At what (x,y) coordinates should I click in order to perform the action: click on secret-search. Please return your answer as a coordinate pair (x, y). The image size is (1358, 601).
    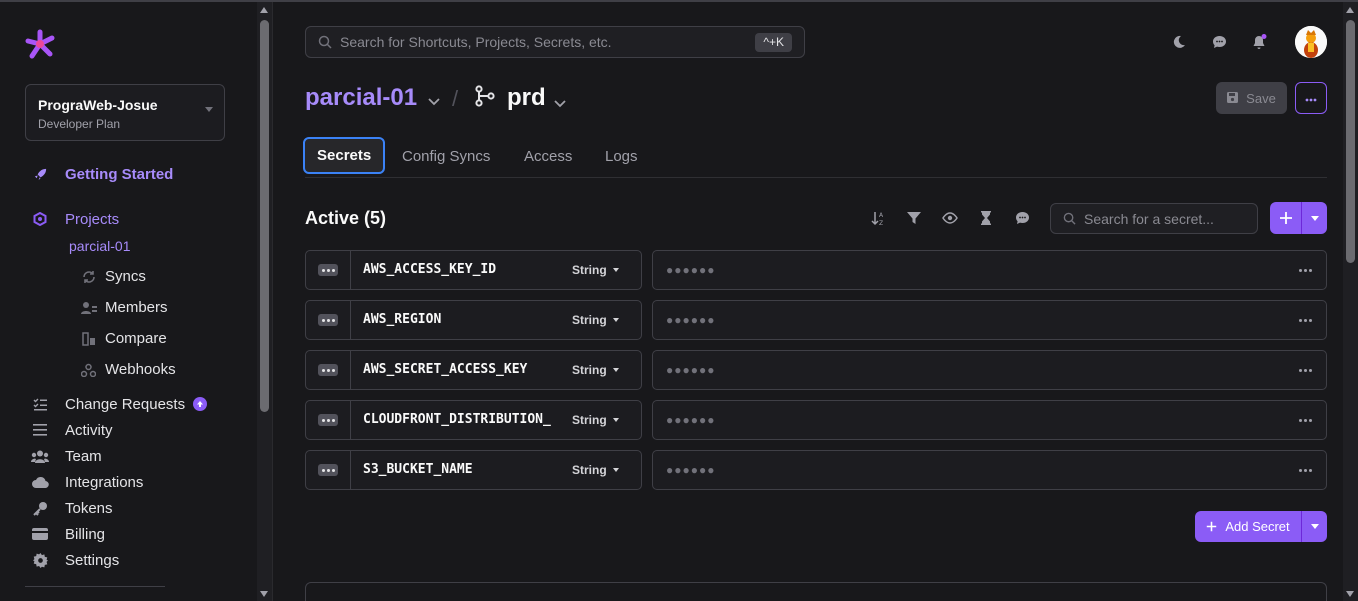
    Looking at the image, I should click on (1154, 218).